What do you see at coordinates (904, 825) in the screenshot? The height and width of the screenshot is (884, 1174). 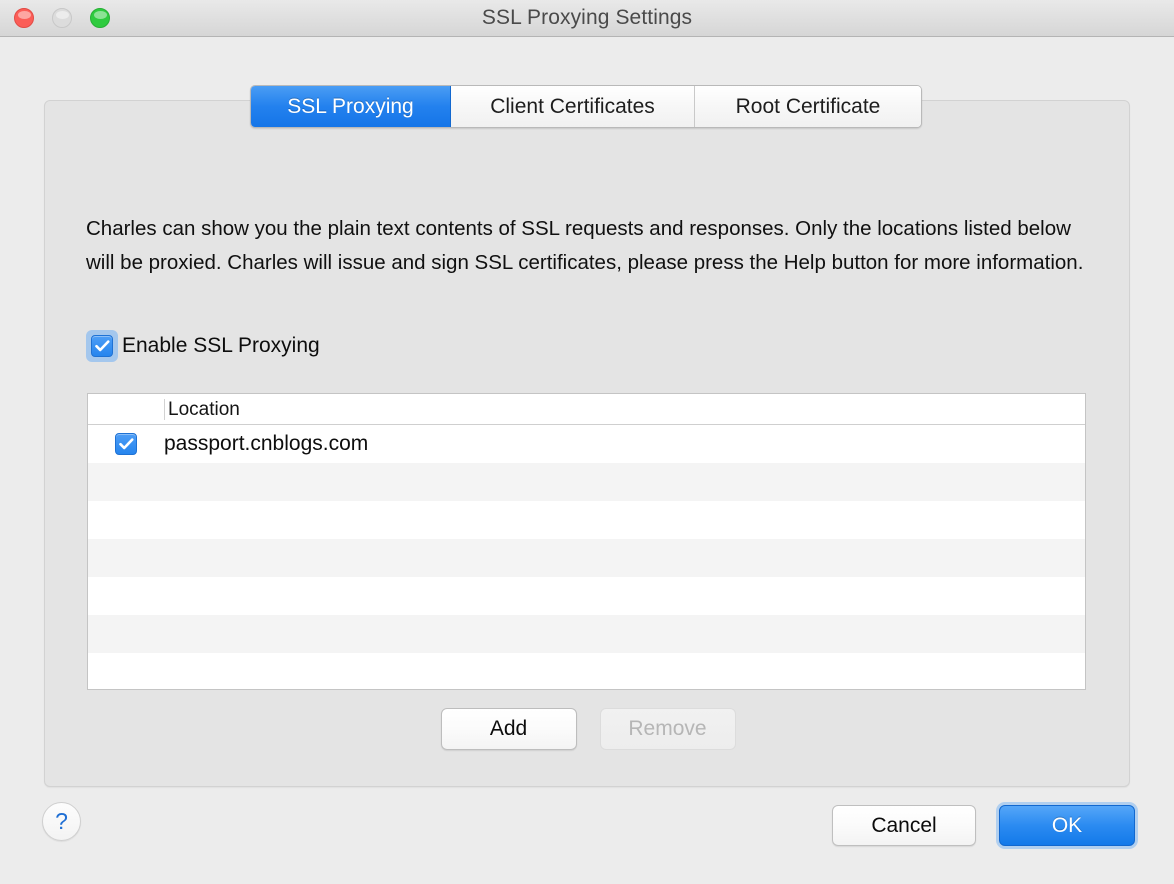 I see `cancel-button: Cancel` at bounding box center [904, 825].